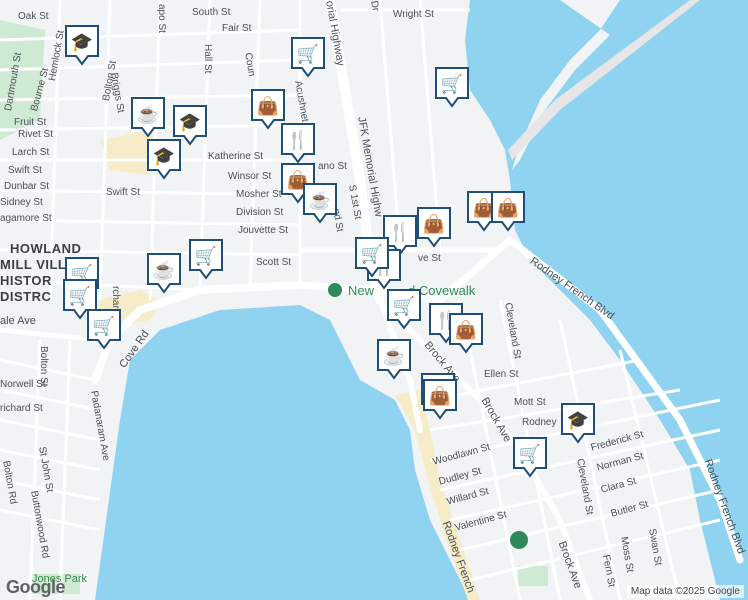 The width and height of the screenshot is (748, 600). What do you see at coordinates (274, 262) in the screenshot?
I see `street-label-scott: Scott St` at bounding box center [274, 262].